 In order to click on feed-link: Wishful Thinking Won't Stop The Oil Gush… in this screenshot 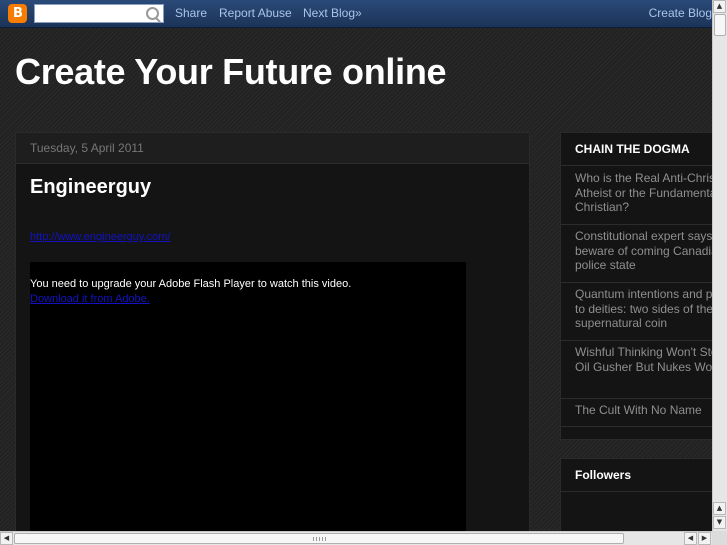, I will do `click(643, 359)`.